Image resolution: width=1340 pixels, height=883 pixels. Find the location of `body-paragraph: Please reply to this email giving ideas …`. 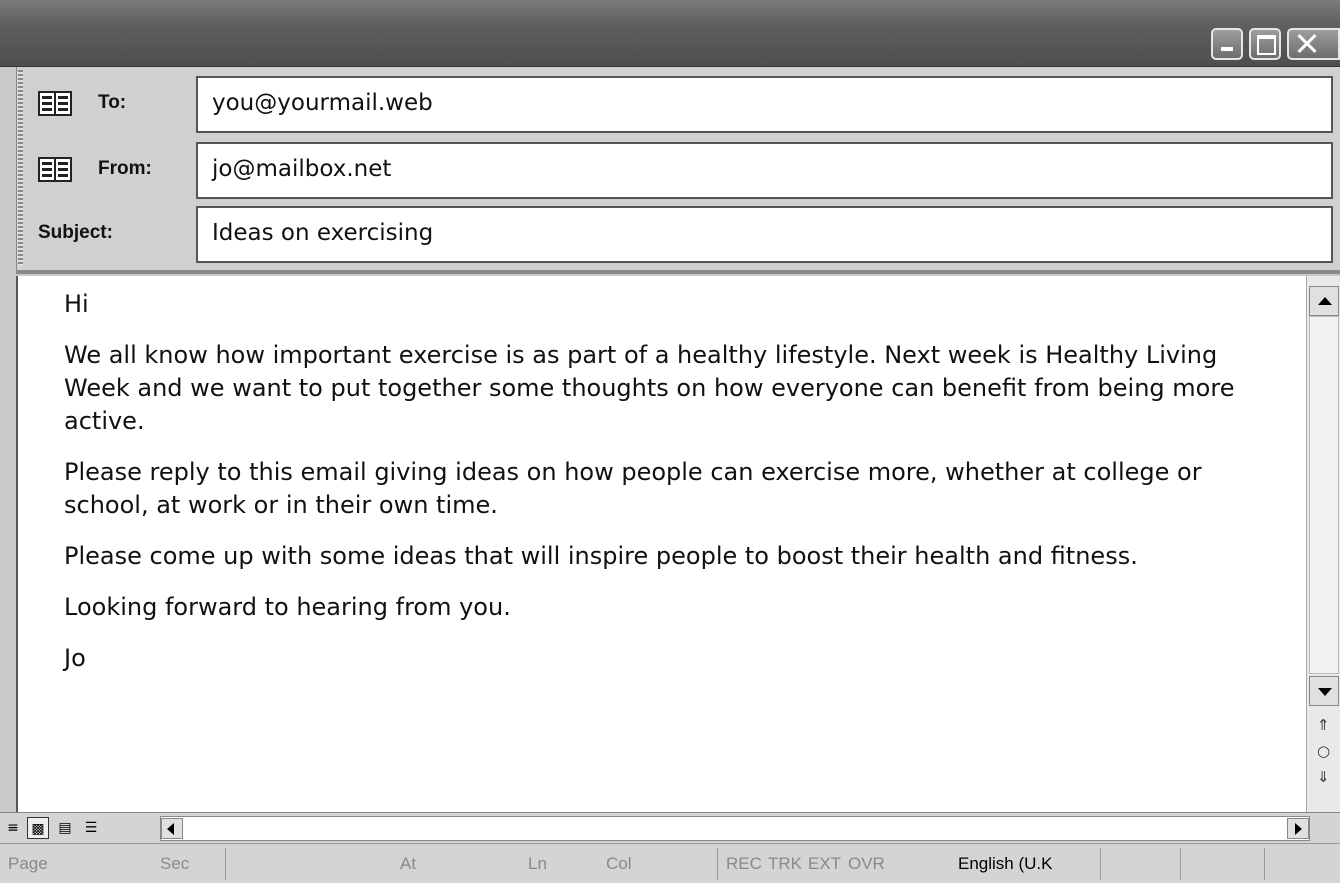

body-paragraph: Please reply to this email giving ideas … is located at coordinates (633, 488).